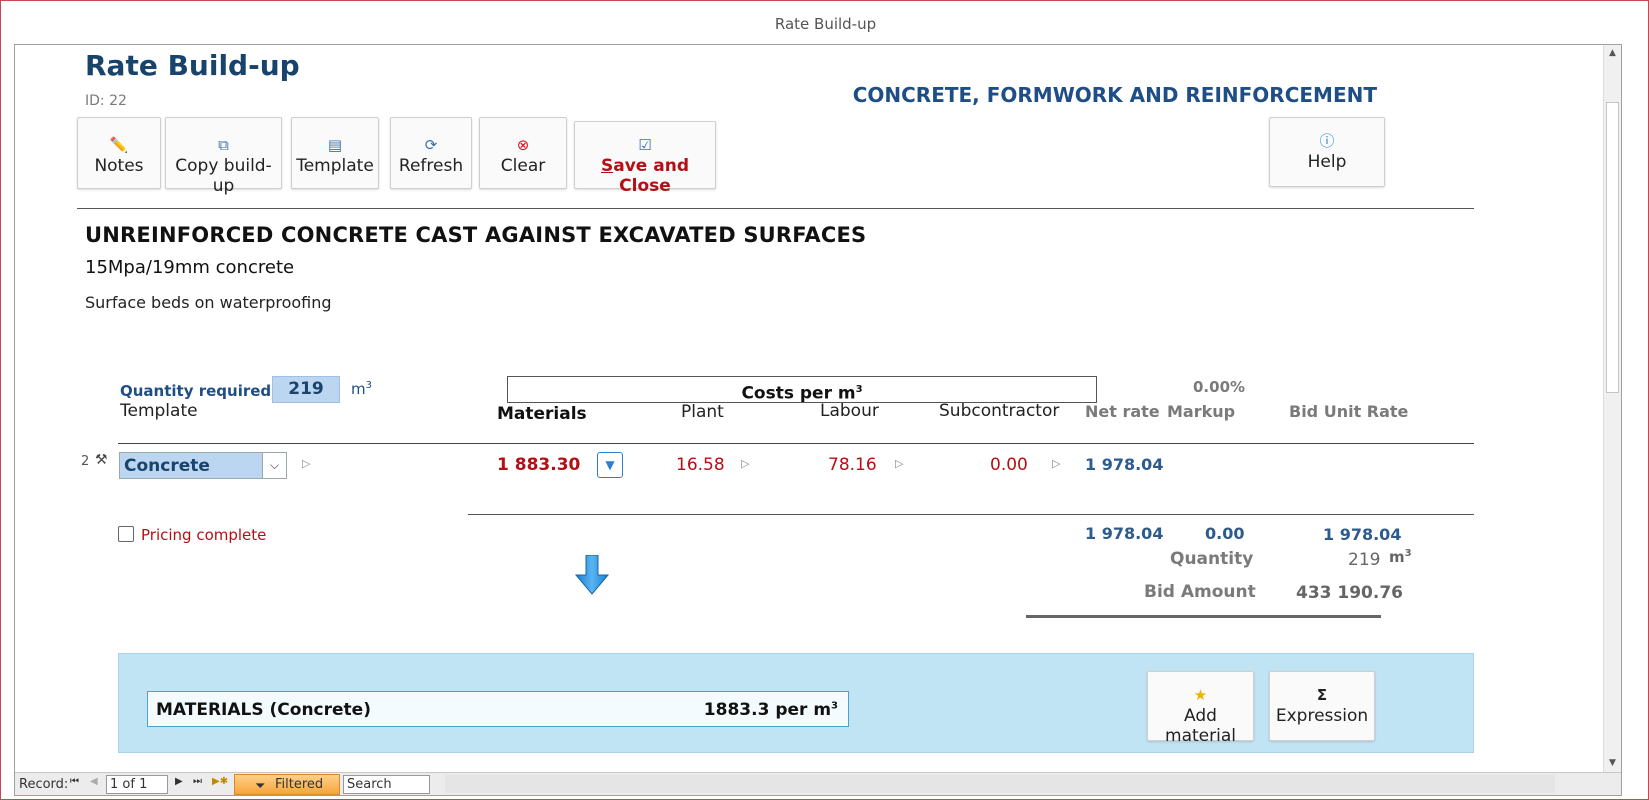  What do you see at coordinates (852, 465) in the screenshot?
I see `labour-value: 78.16` at bounding box center [852, 465].